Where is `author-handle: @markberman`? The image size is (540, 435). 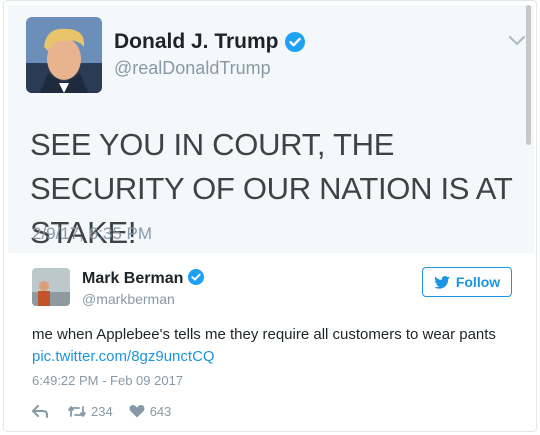
author-handle: @markberman is located at coordinates (128, 299).